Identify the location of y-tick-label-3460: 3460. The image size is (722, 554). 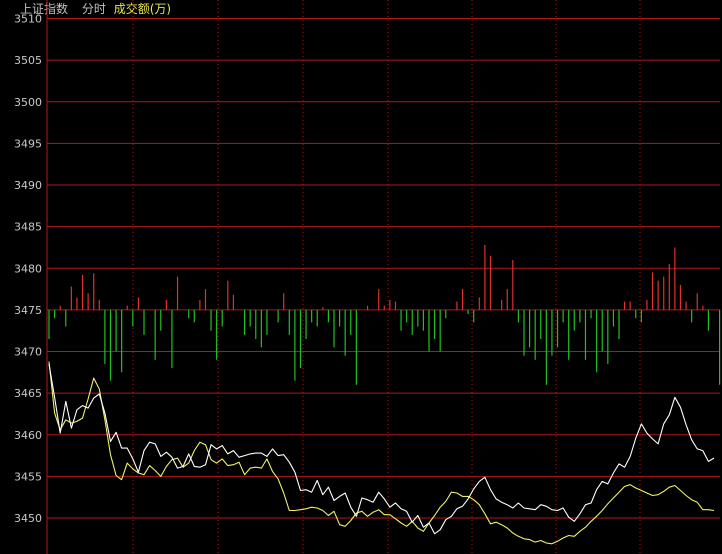
(28, 435).